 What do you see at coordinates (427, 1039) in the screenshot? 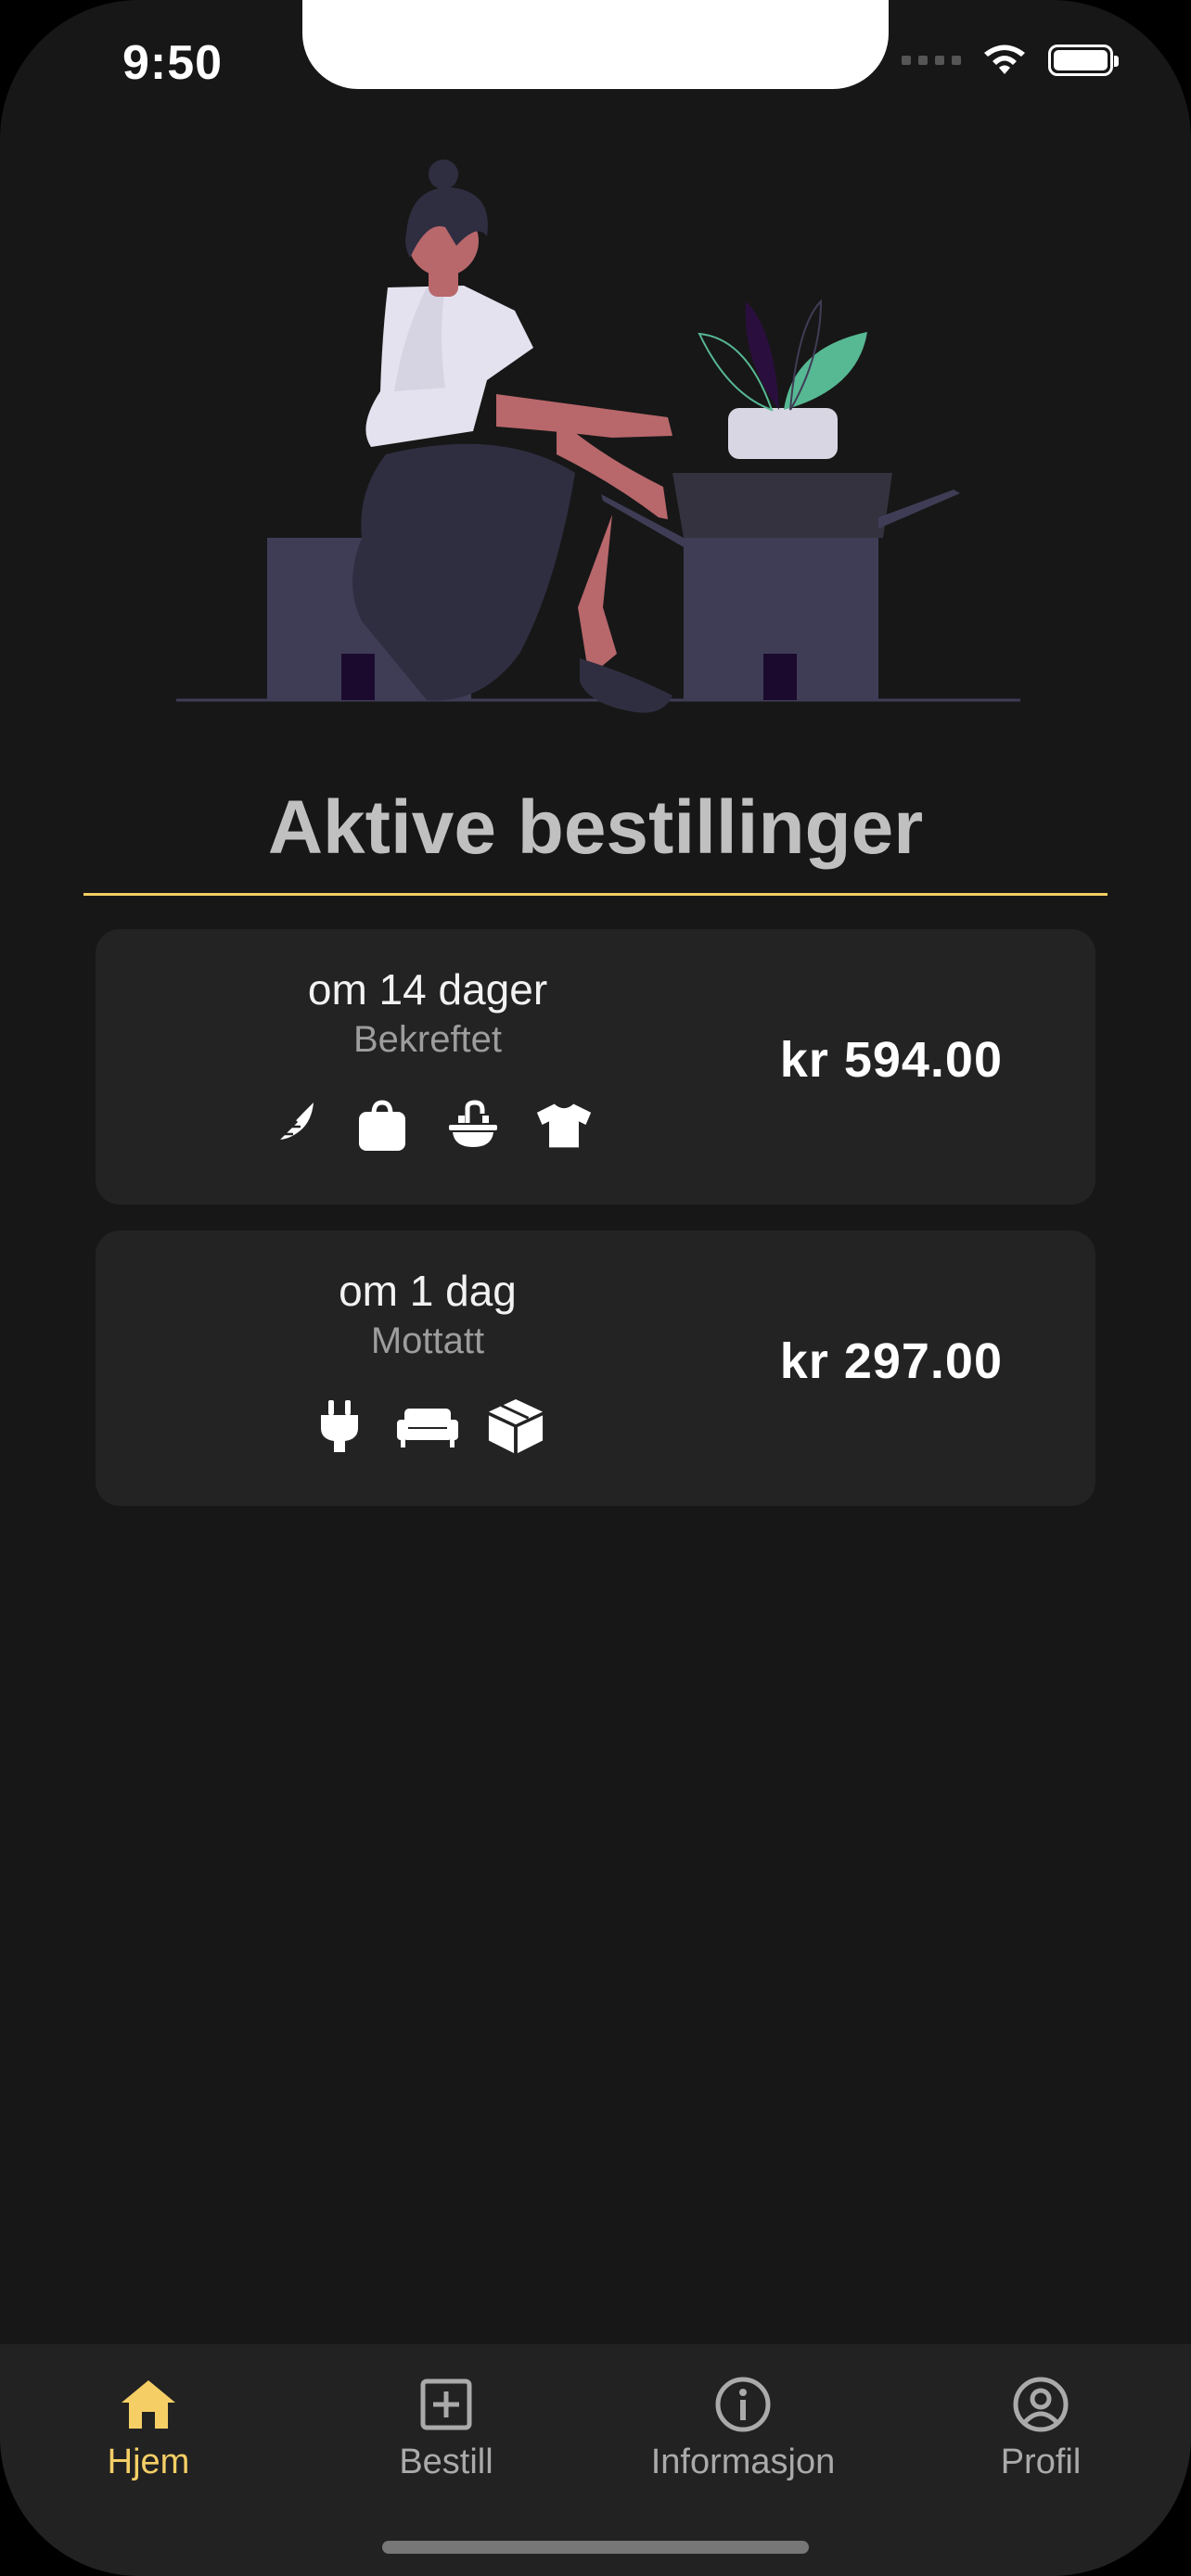
I see `order-status: Bekreftet` at bounding box center [427, 1039].